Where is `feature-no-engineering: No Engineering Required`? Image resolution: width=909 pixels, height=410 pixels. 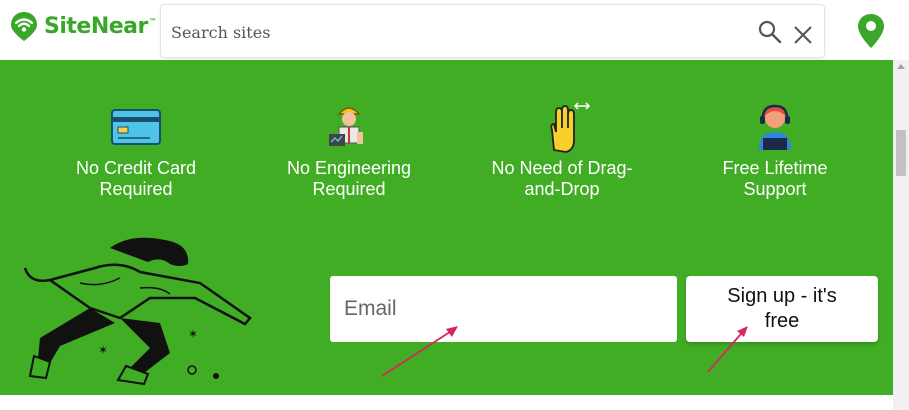
feature-no-engineering: No Engineering Required is located at coordinates (349, 150).